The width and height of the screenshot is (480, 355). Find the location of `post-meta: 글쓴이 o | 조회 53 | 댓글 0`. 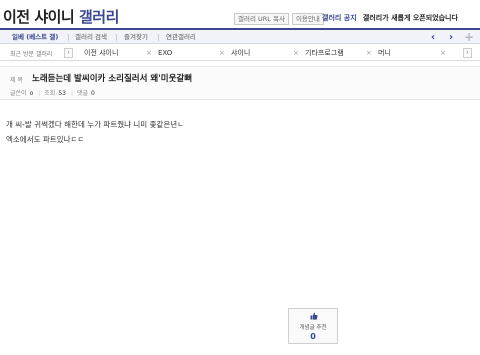

post-meta: 글쓴이 o | 조회 53 | 댓글 0 is located at coordinates (55, 92).